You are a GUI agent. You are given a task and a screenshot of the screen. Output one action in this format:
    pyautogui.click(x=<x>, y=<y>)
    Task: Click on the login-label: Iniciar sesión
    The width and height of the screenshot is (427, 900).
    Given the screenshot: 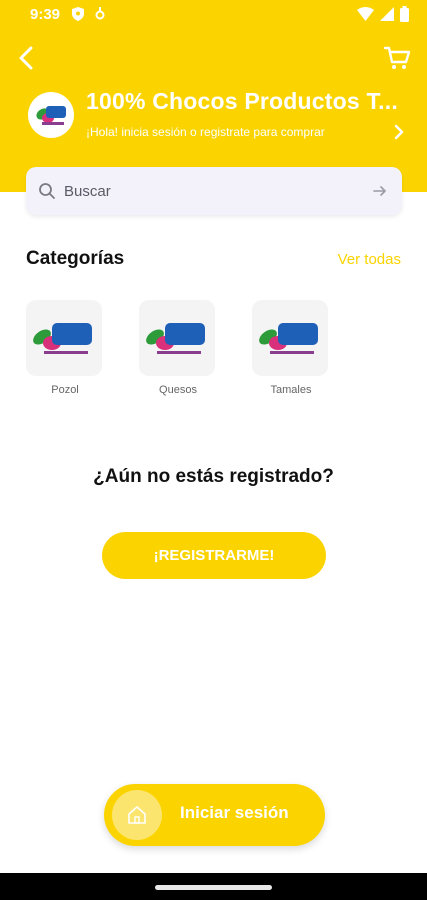 What is the action you would take?
    pyautogui.click(x=234, y=812)
    